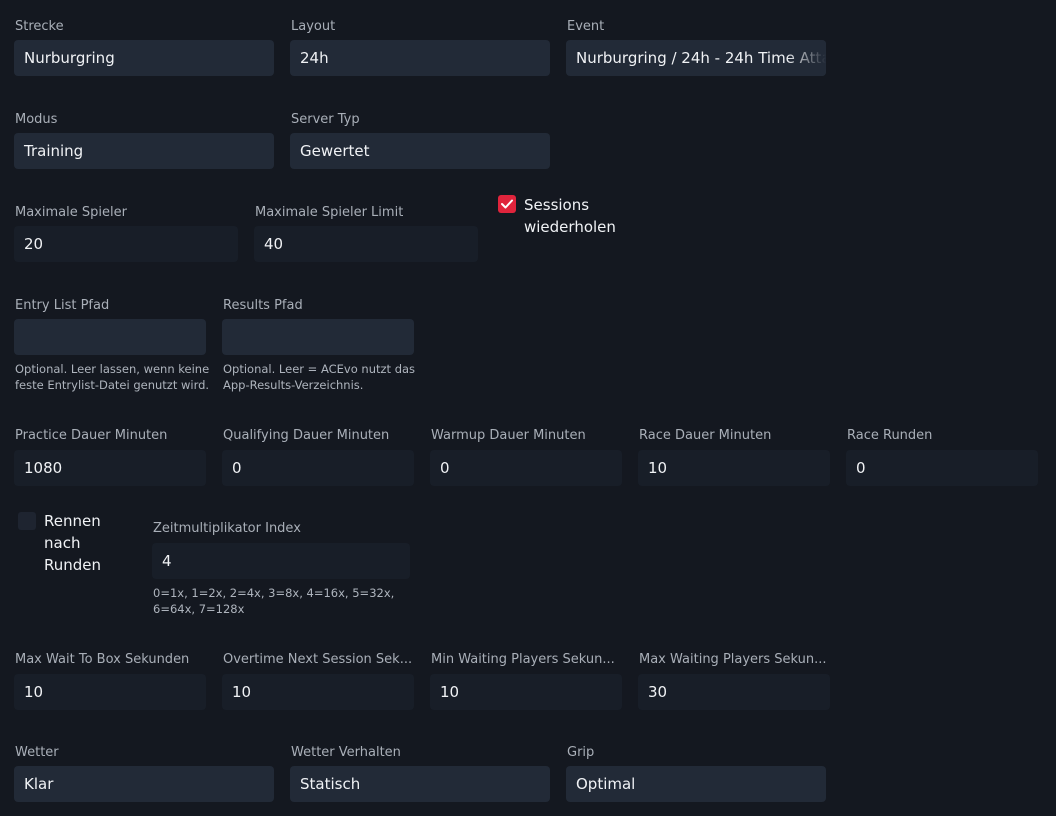 This screenshot has width=1056, height=816. Describe the element at coordinates (734, 692) in the screenshot. I see `max-waiting-input: 30` at that location.